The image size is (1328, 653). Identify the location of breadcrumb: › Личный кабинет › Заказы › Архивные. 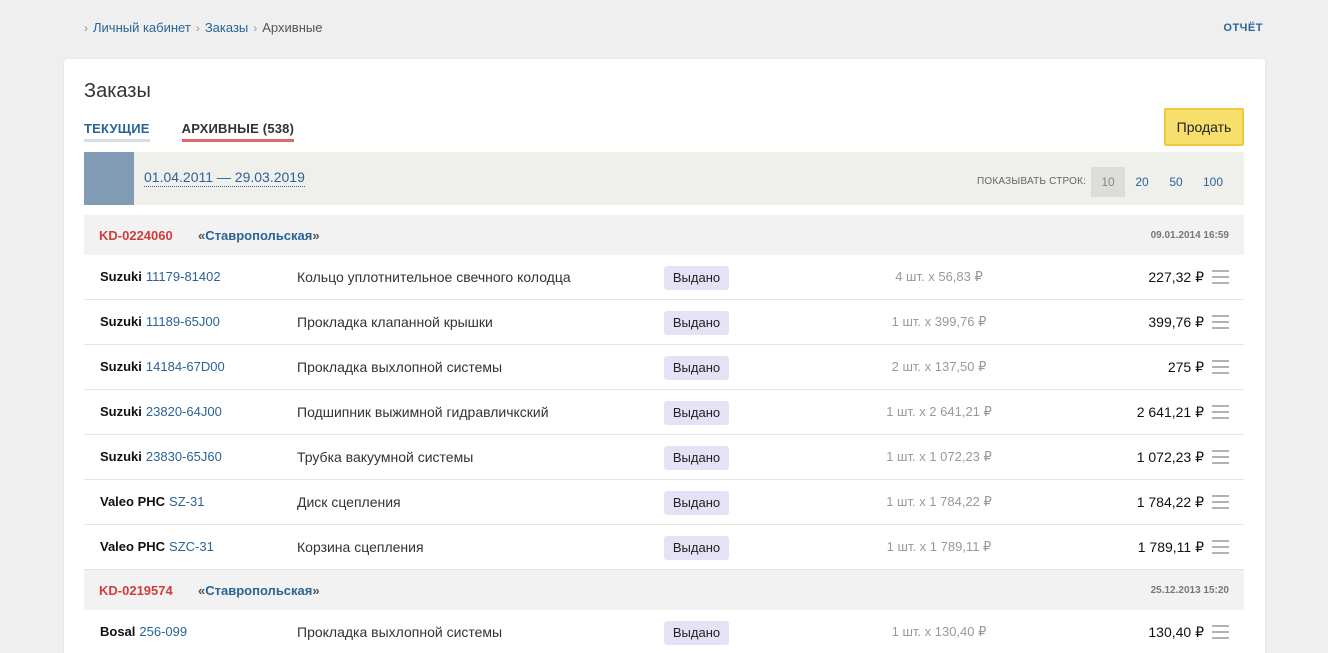
(203, 27).